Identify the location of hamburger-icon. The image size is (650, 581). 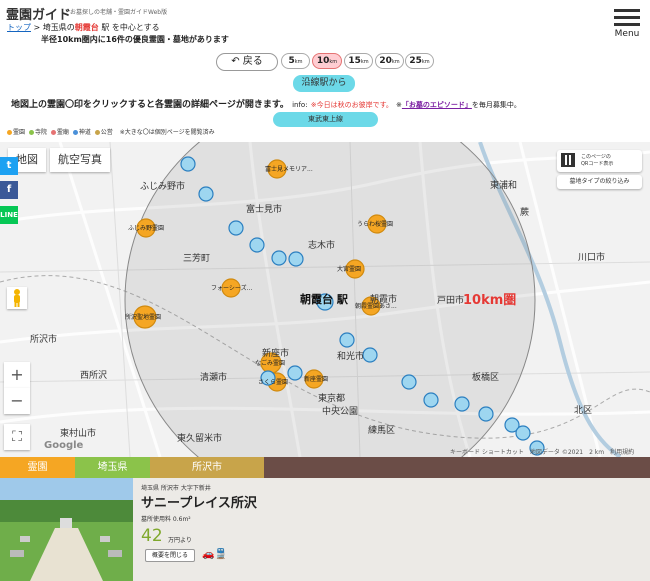
(627, 10).